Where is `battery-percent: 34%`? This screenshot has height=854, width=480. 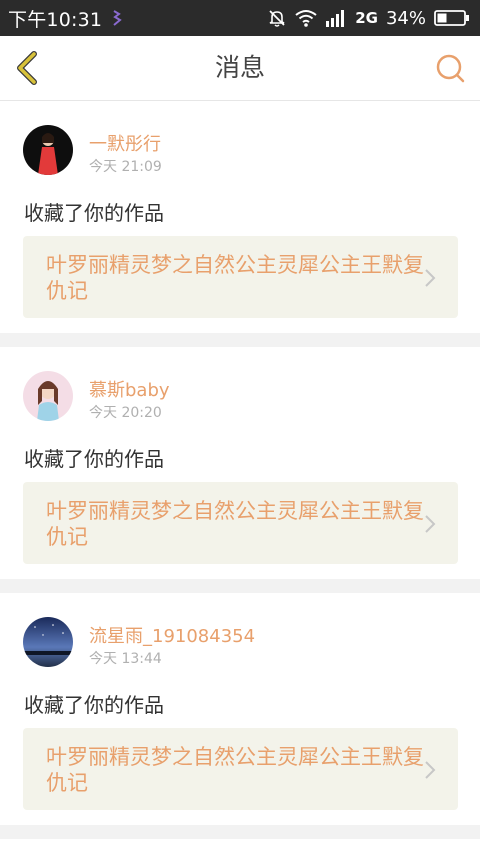
battery-percent: 34% is located at coordinates (405, 18).